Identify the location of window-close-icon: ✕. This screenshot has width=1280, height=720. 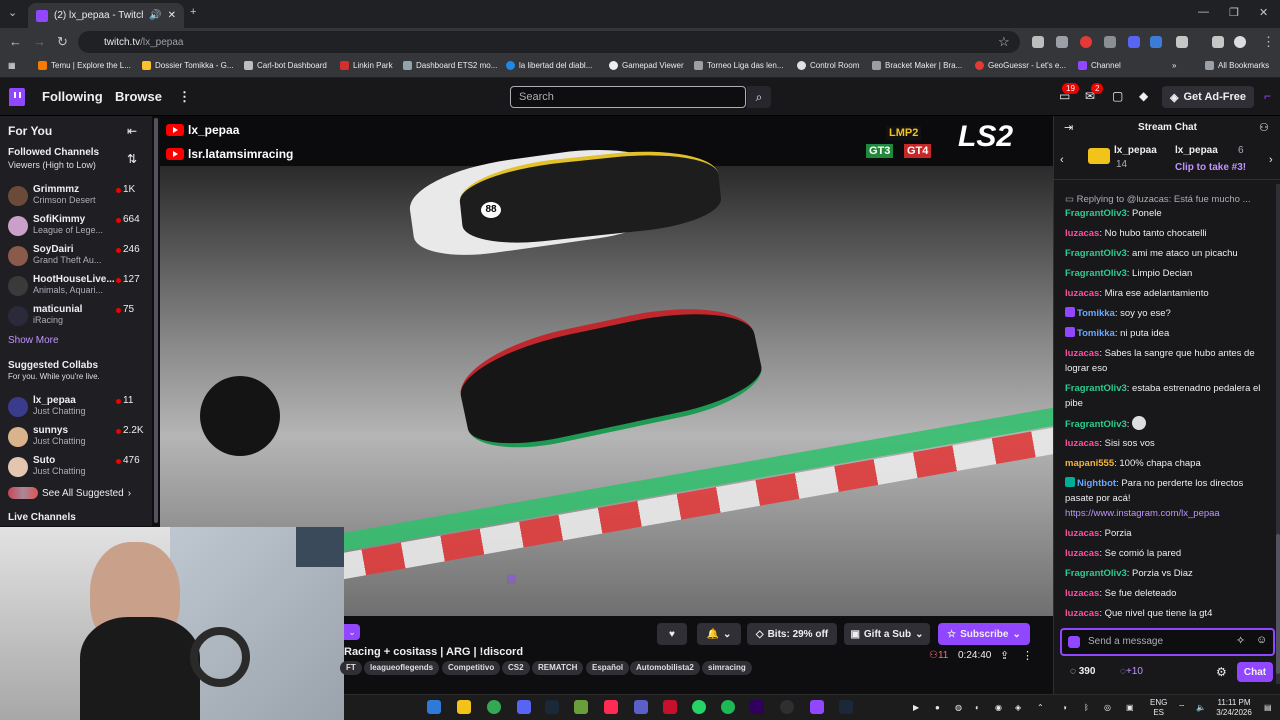
(1263, 12).